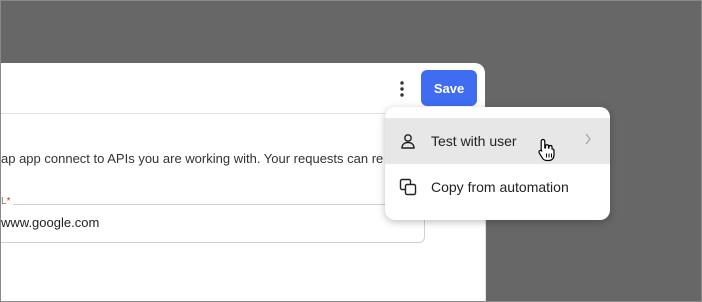 This screenshot has width=702, height=302. I want to click on menu-item-copy-from-automation: Copy from automation, so click(497, 187).